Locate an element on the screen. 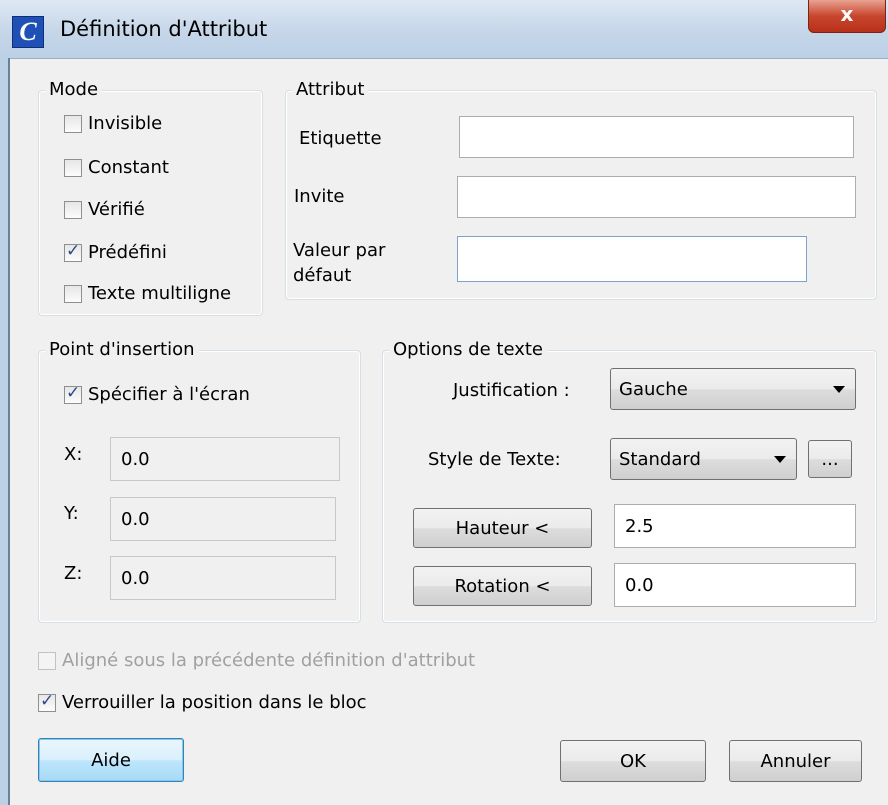 Image resolution: width=888 pixels, height=805 pixels. prompt-input is located at coordinates (656, 197).